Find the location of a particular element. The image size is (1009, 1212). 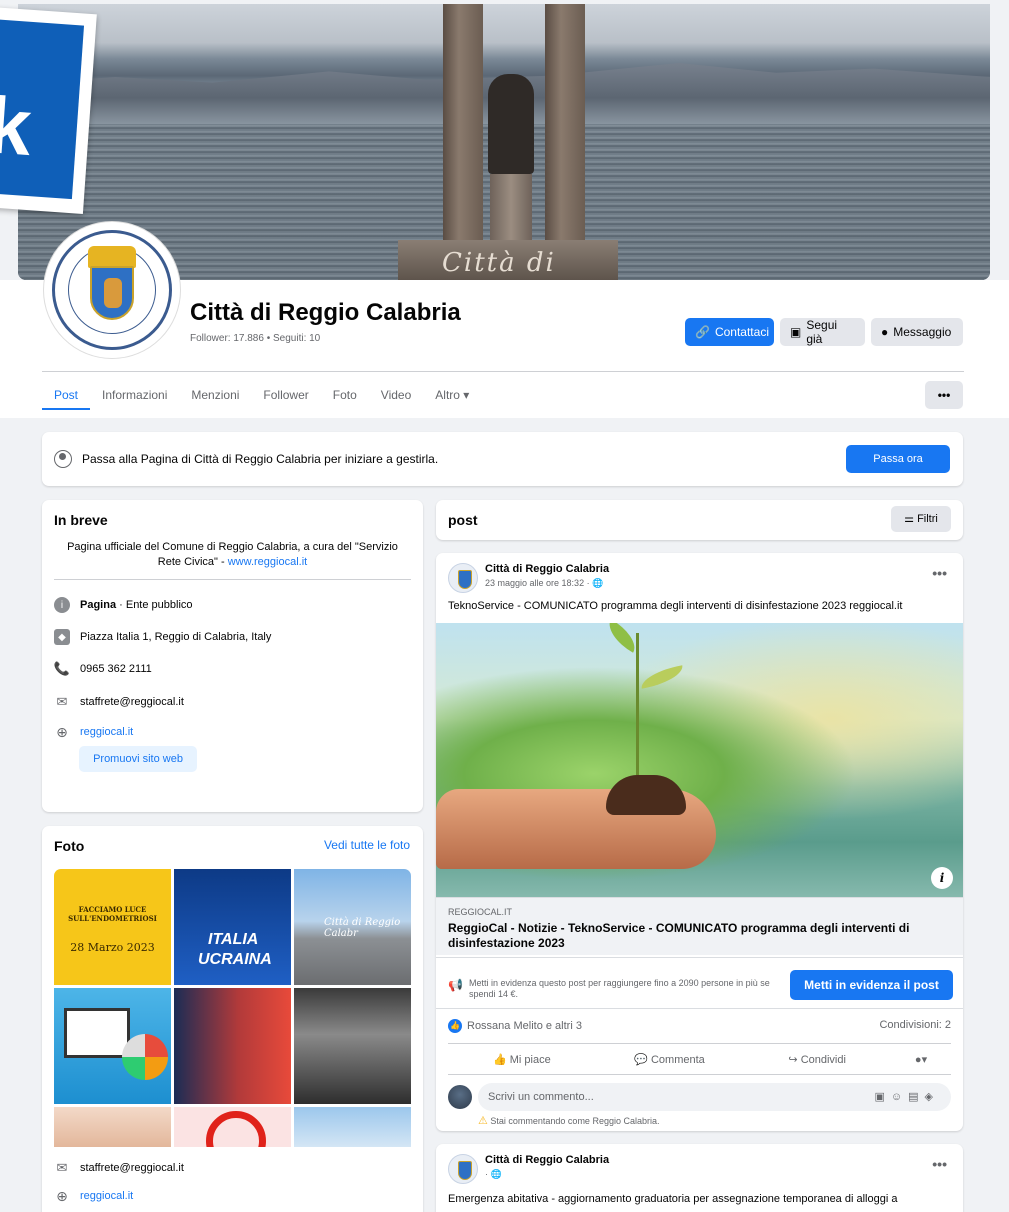

reactions-summary: 👍 Rossana Melito e altri 3 is located at coordinates (515, 1026).